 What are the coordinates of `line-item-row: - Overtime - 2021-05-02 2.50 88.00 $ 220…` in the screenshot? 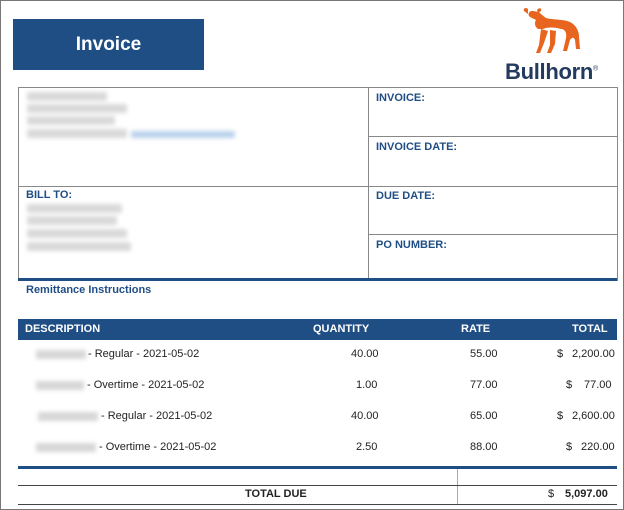 It's located at (317, 448).